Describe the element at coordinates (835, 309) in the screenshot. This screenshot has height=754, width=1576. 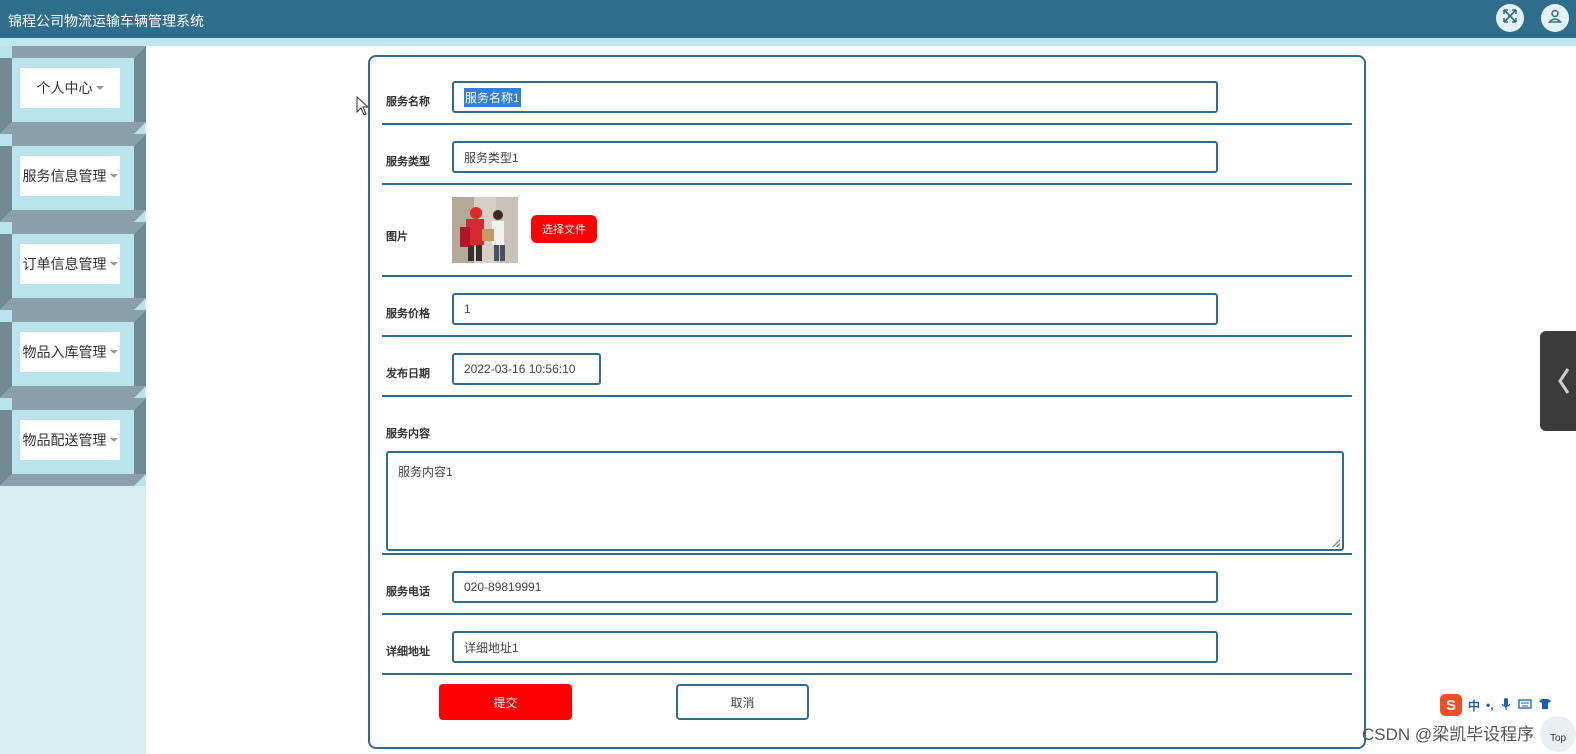
I see `price-input: 1` at that location.